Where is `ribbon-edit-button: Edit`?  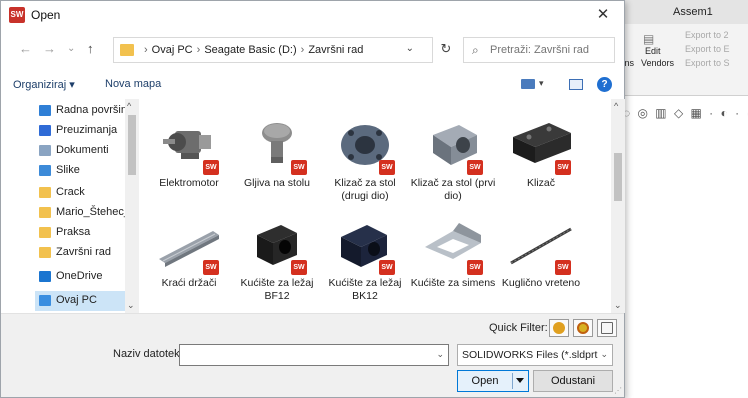 ribbon-edit-button: Edit is located at coordinates (653, 51).